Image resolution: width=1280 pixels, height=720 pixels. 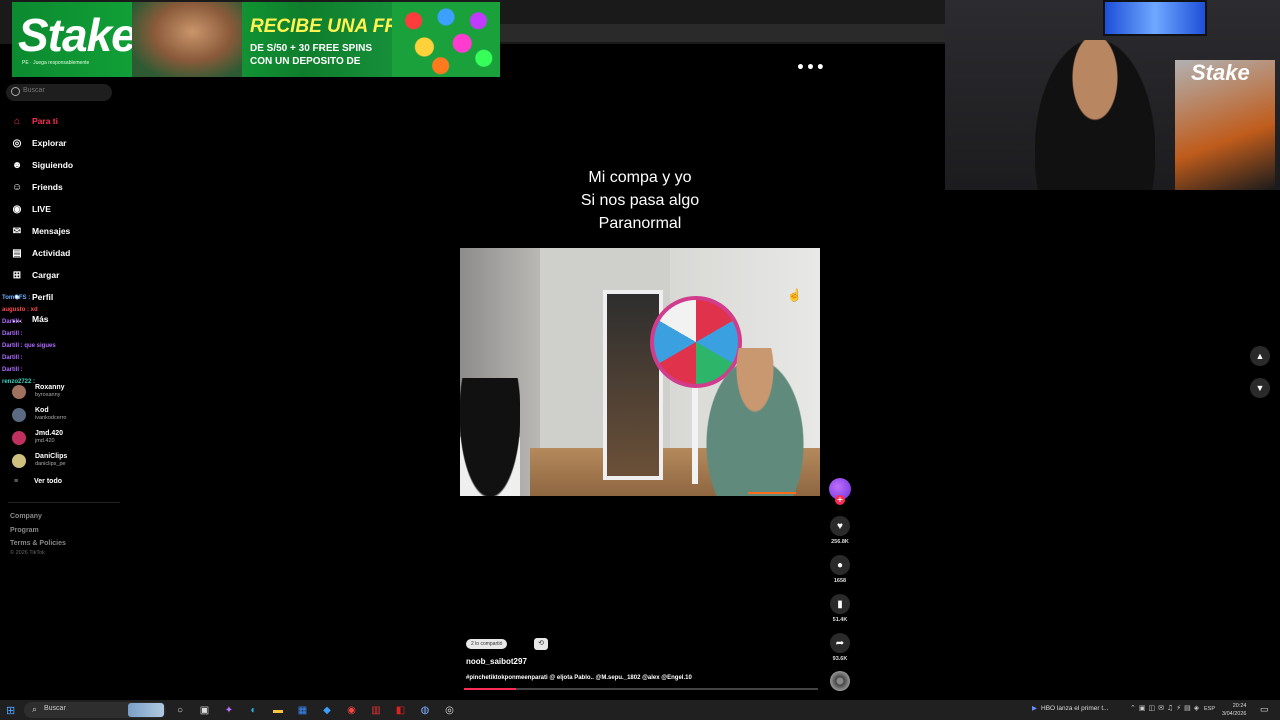 What do you see at coordinates (840, 647) in the screenshot?
I see `share-button: ➦ 93.6K` at bounding box center [840, 647].